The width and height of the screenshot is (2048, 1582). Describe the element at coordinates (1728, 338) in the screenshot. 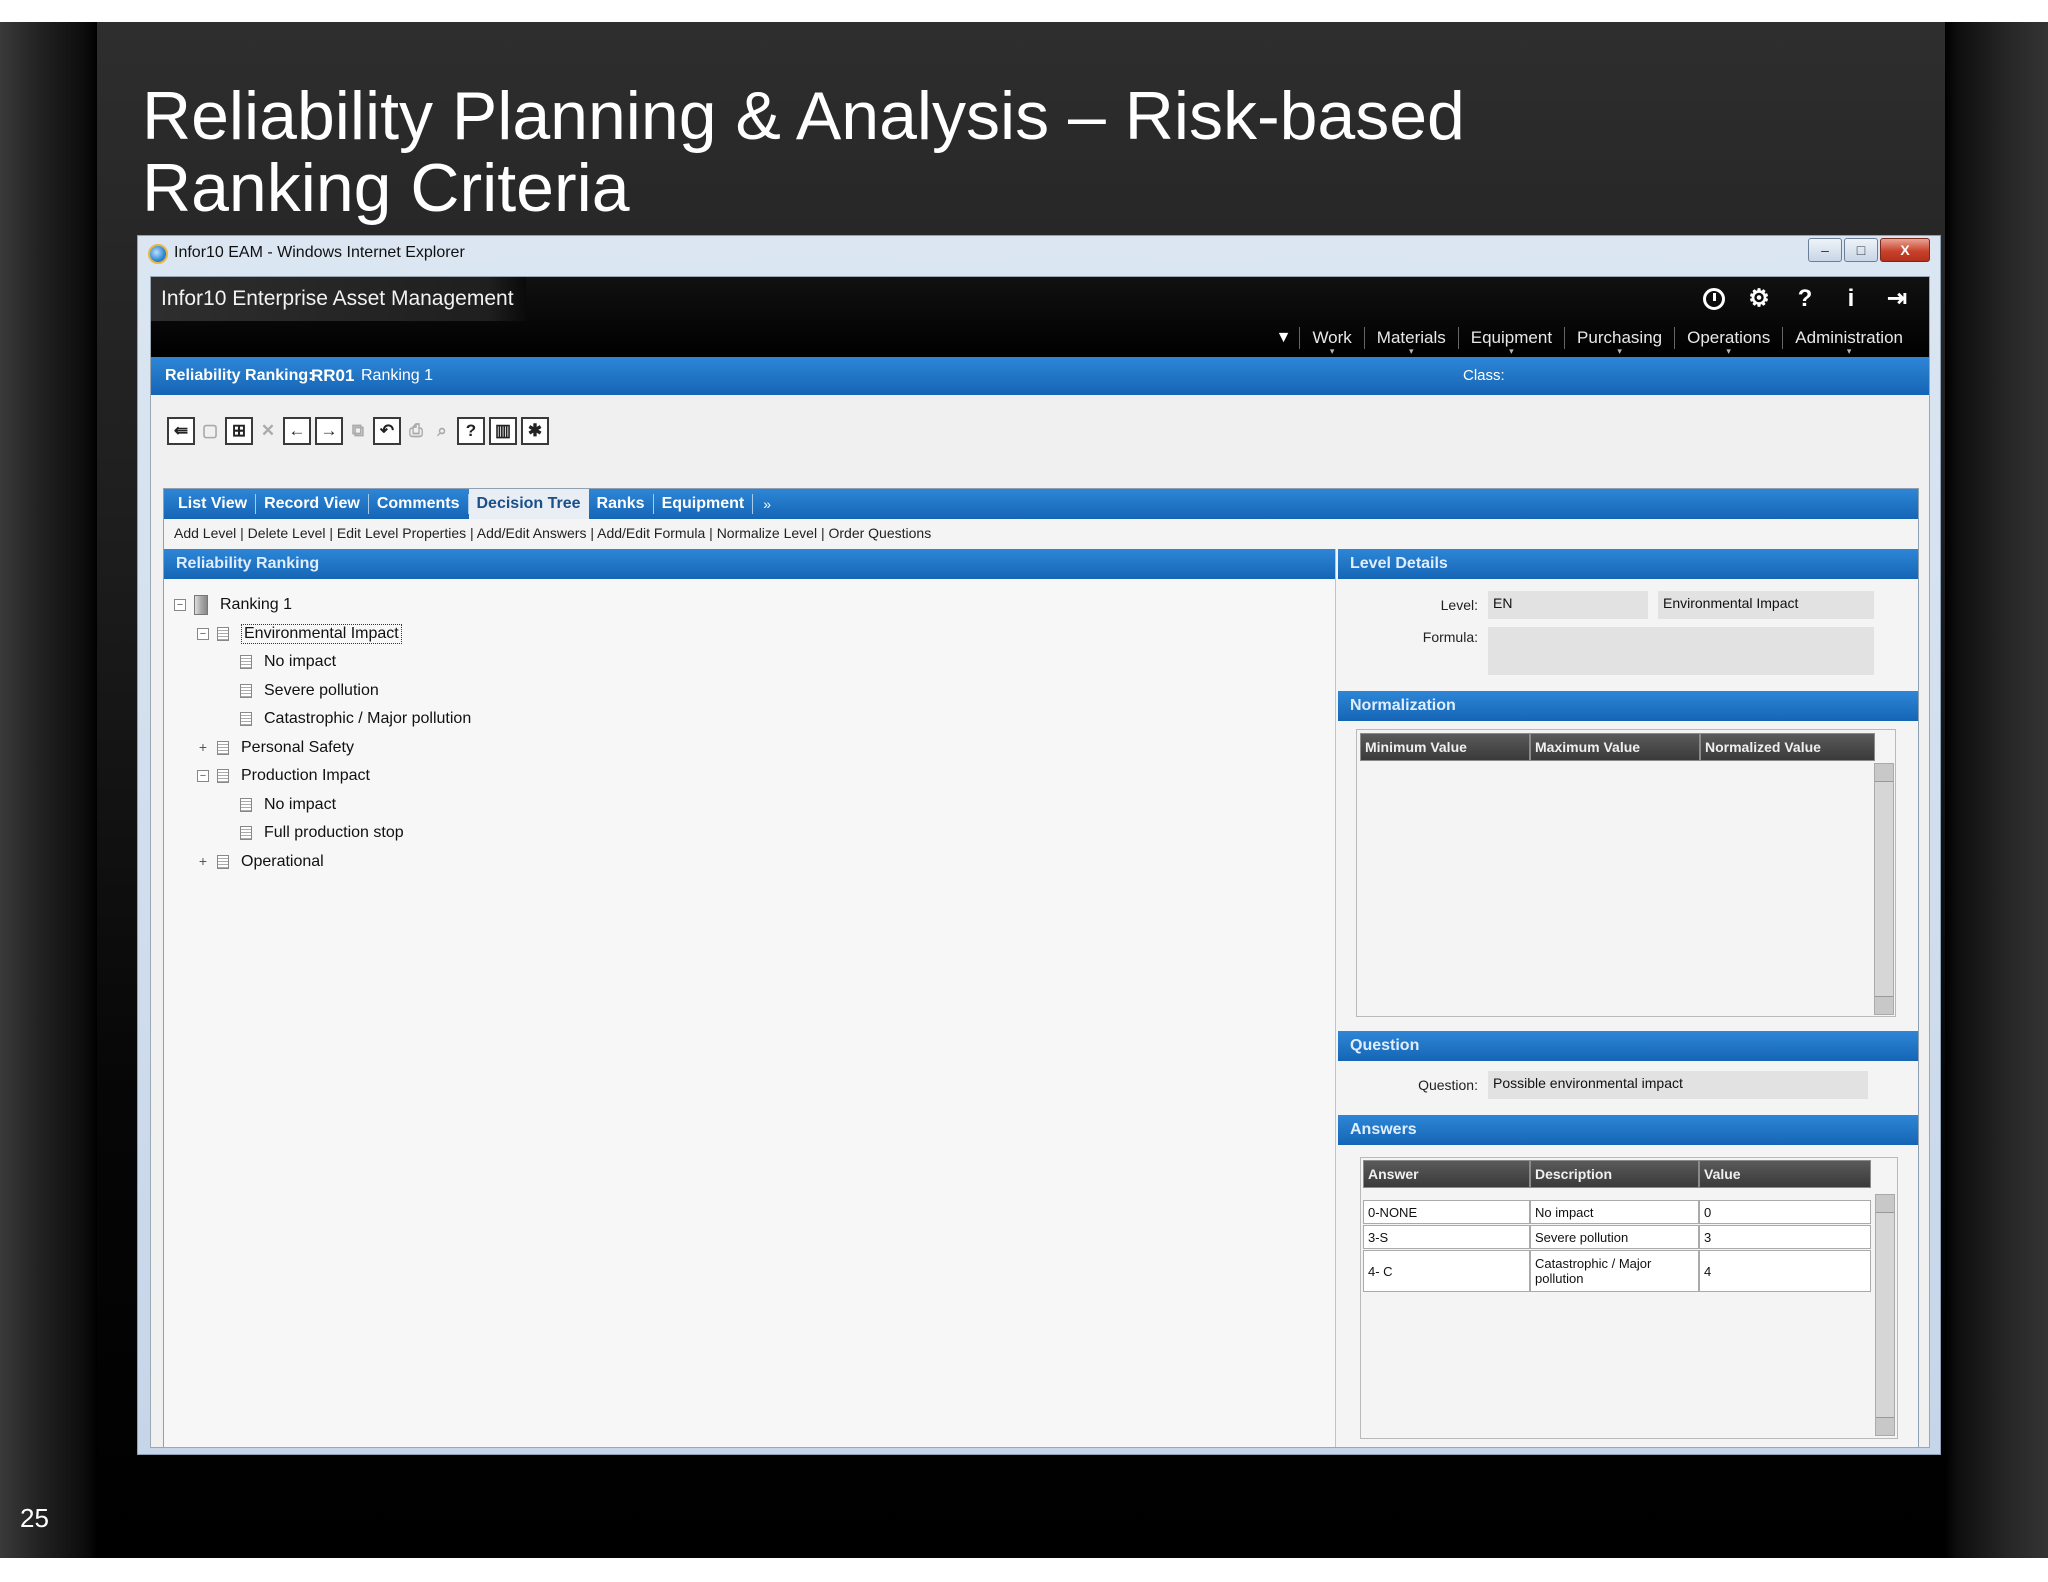

I see `nav-operations: Operations` at that location.